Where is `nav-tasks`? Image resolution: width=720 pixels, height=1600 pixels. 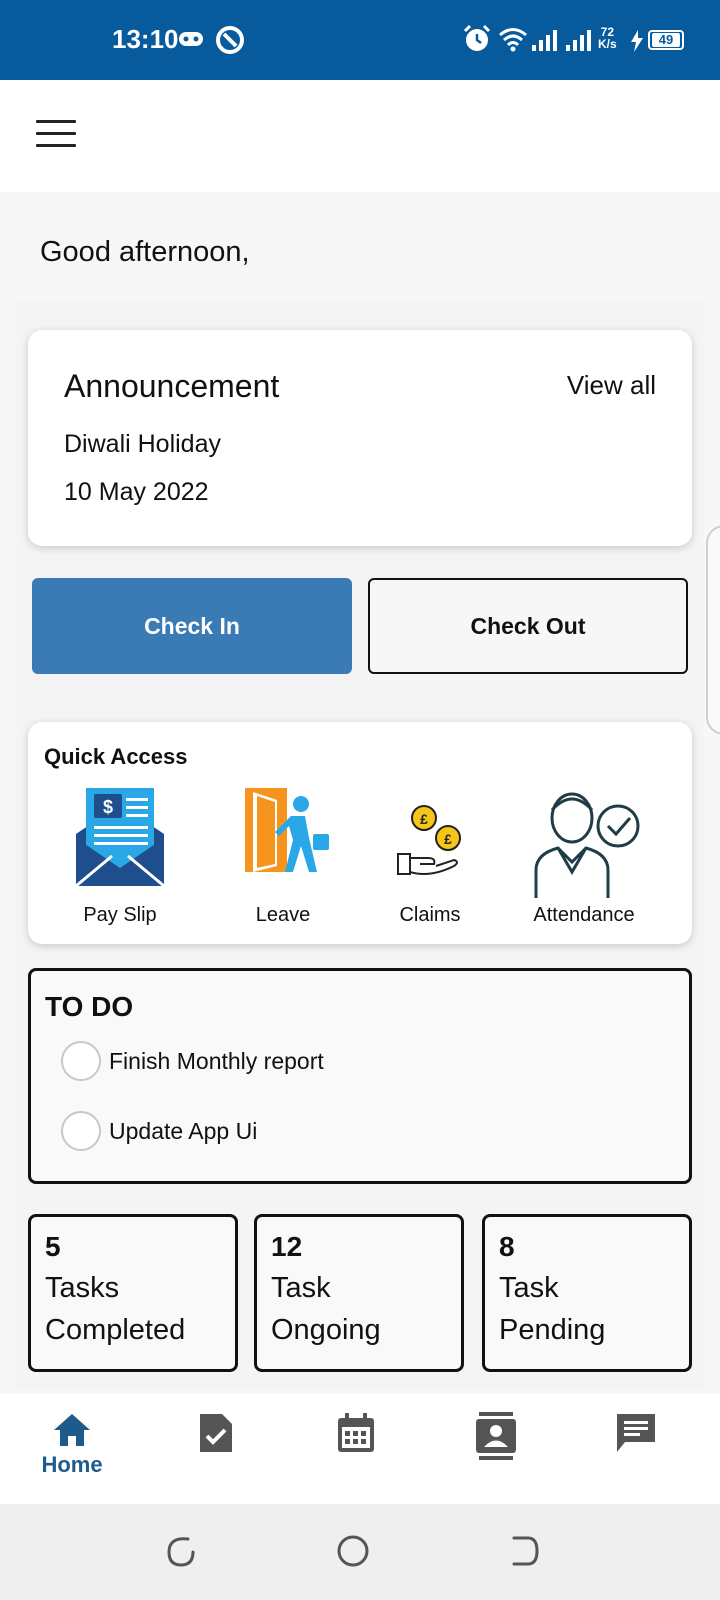
nav-tasks is located at coordinates (216, 1452).